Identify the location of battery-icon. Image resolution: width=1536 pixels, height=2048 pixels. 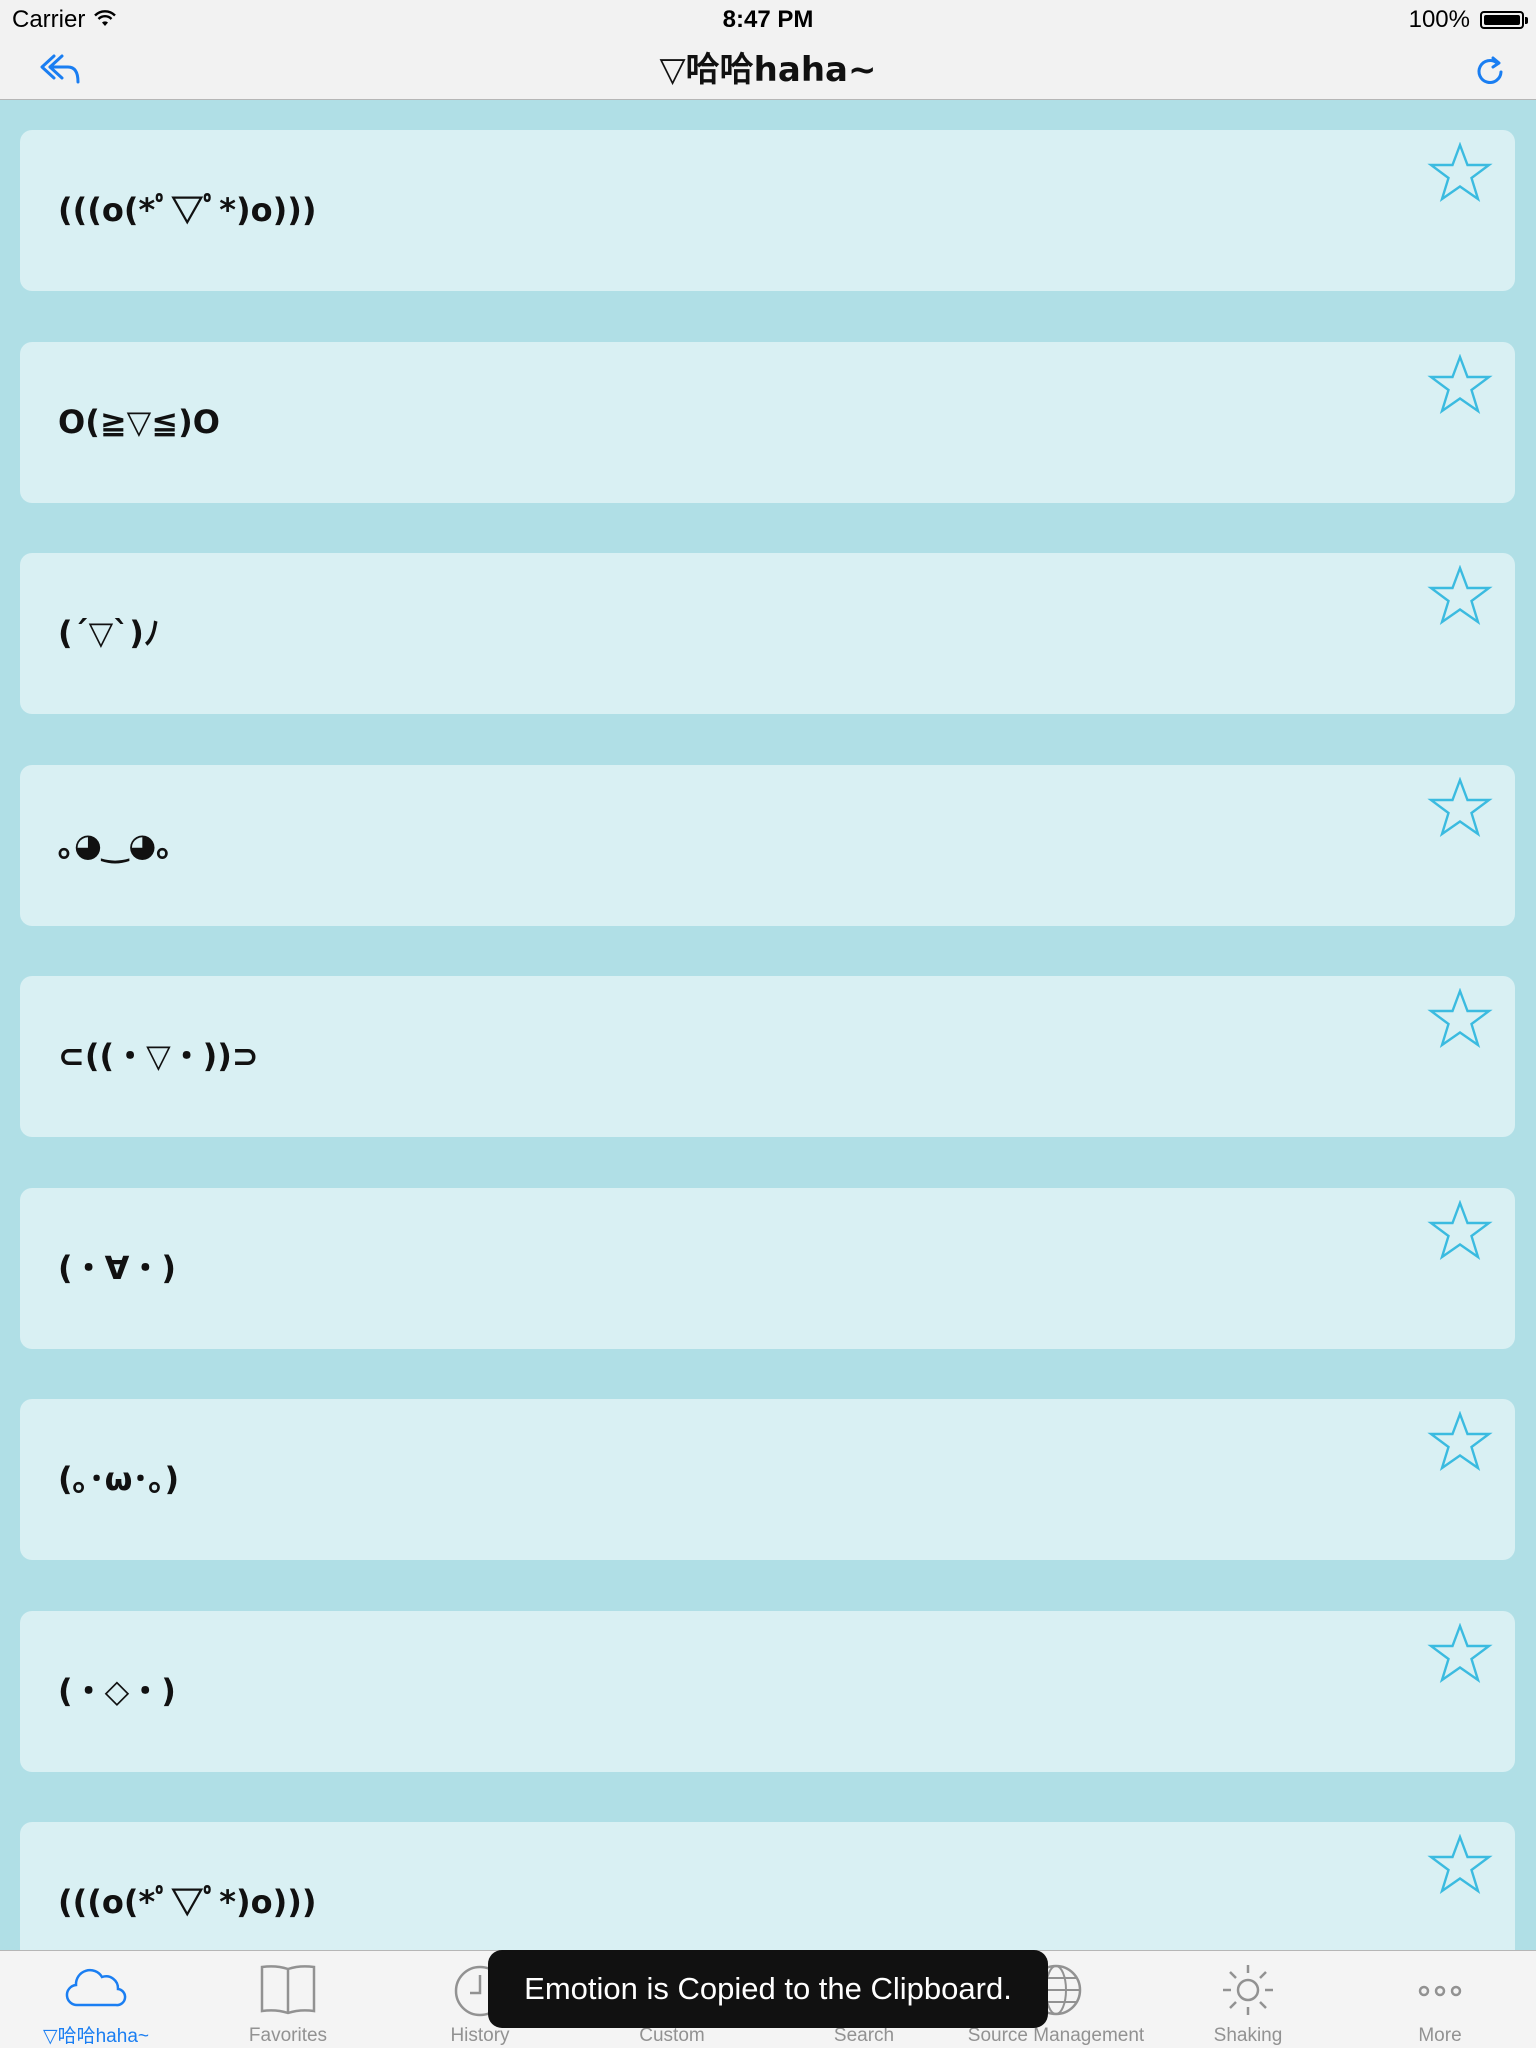
(1504, 20).